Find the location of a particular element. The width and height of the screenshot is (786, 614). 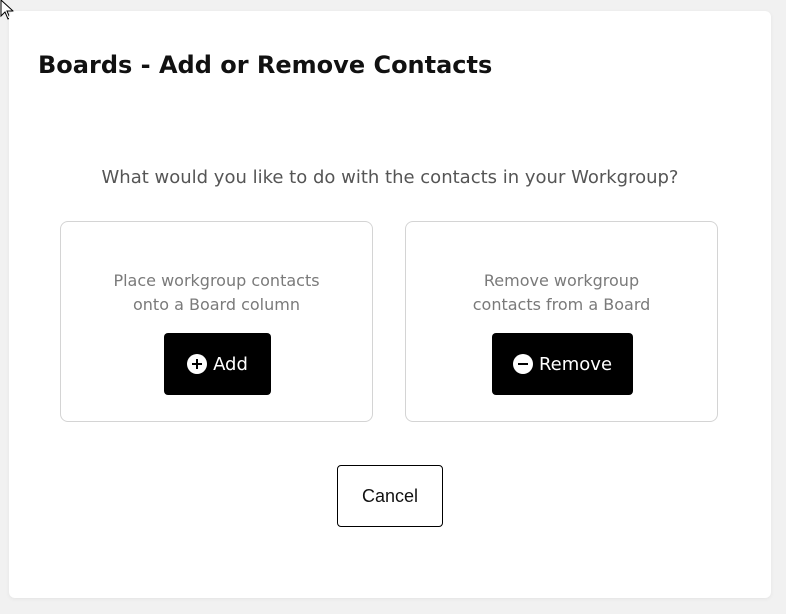

minus-circle-icon is located at coordinates (522, 364).